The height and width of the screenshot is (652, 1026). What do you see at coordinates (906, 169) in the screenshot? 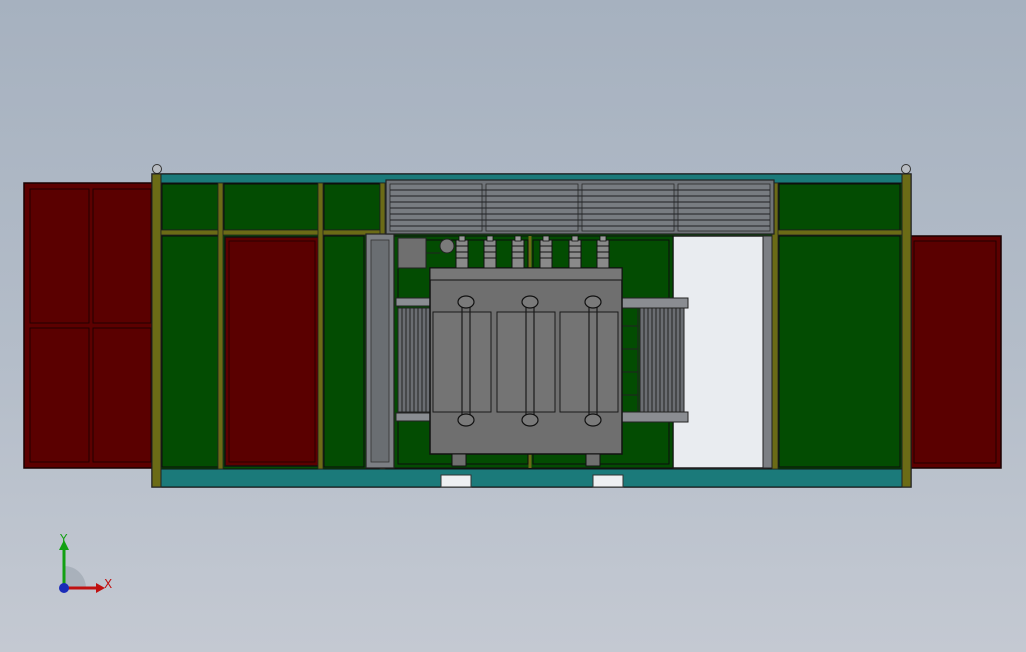
I see `lifting-eye-right` at bounding box center [906, 169].